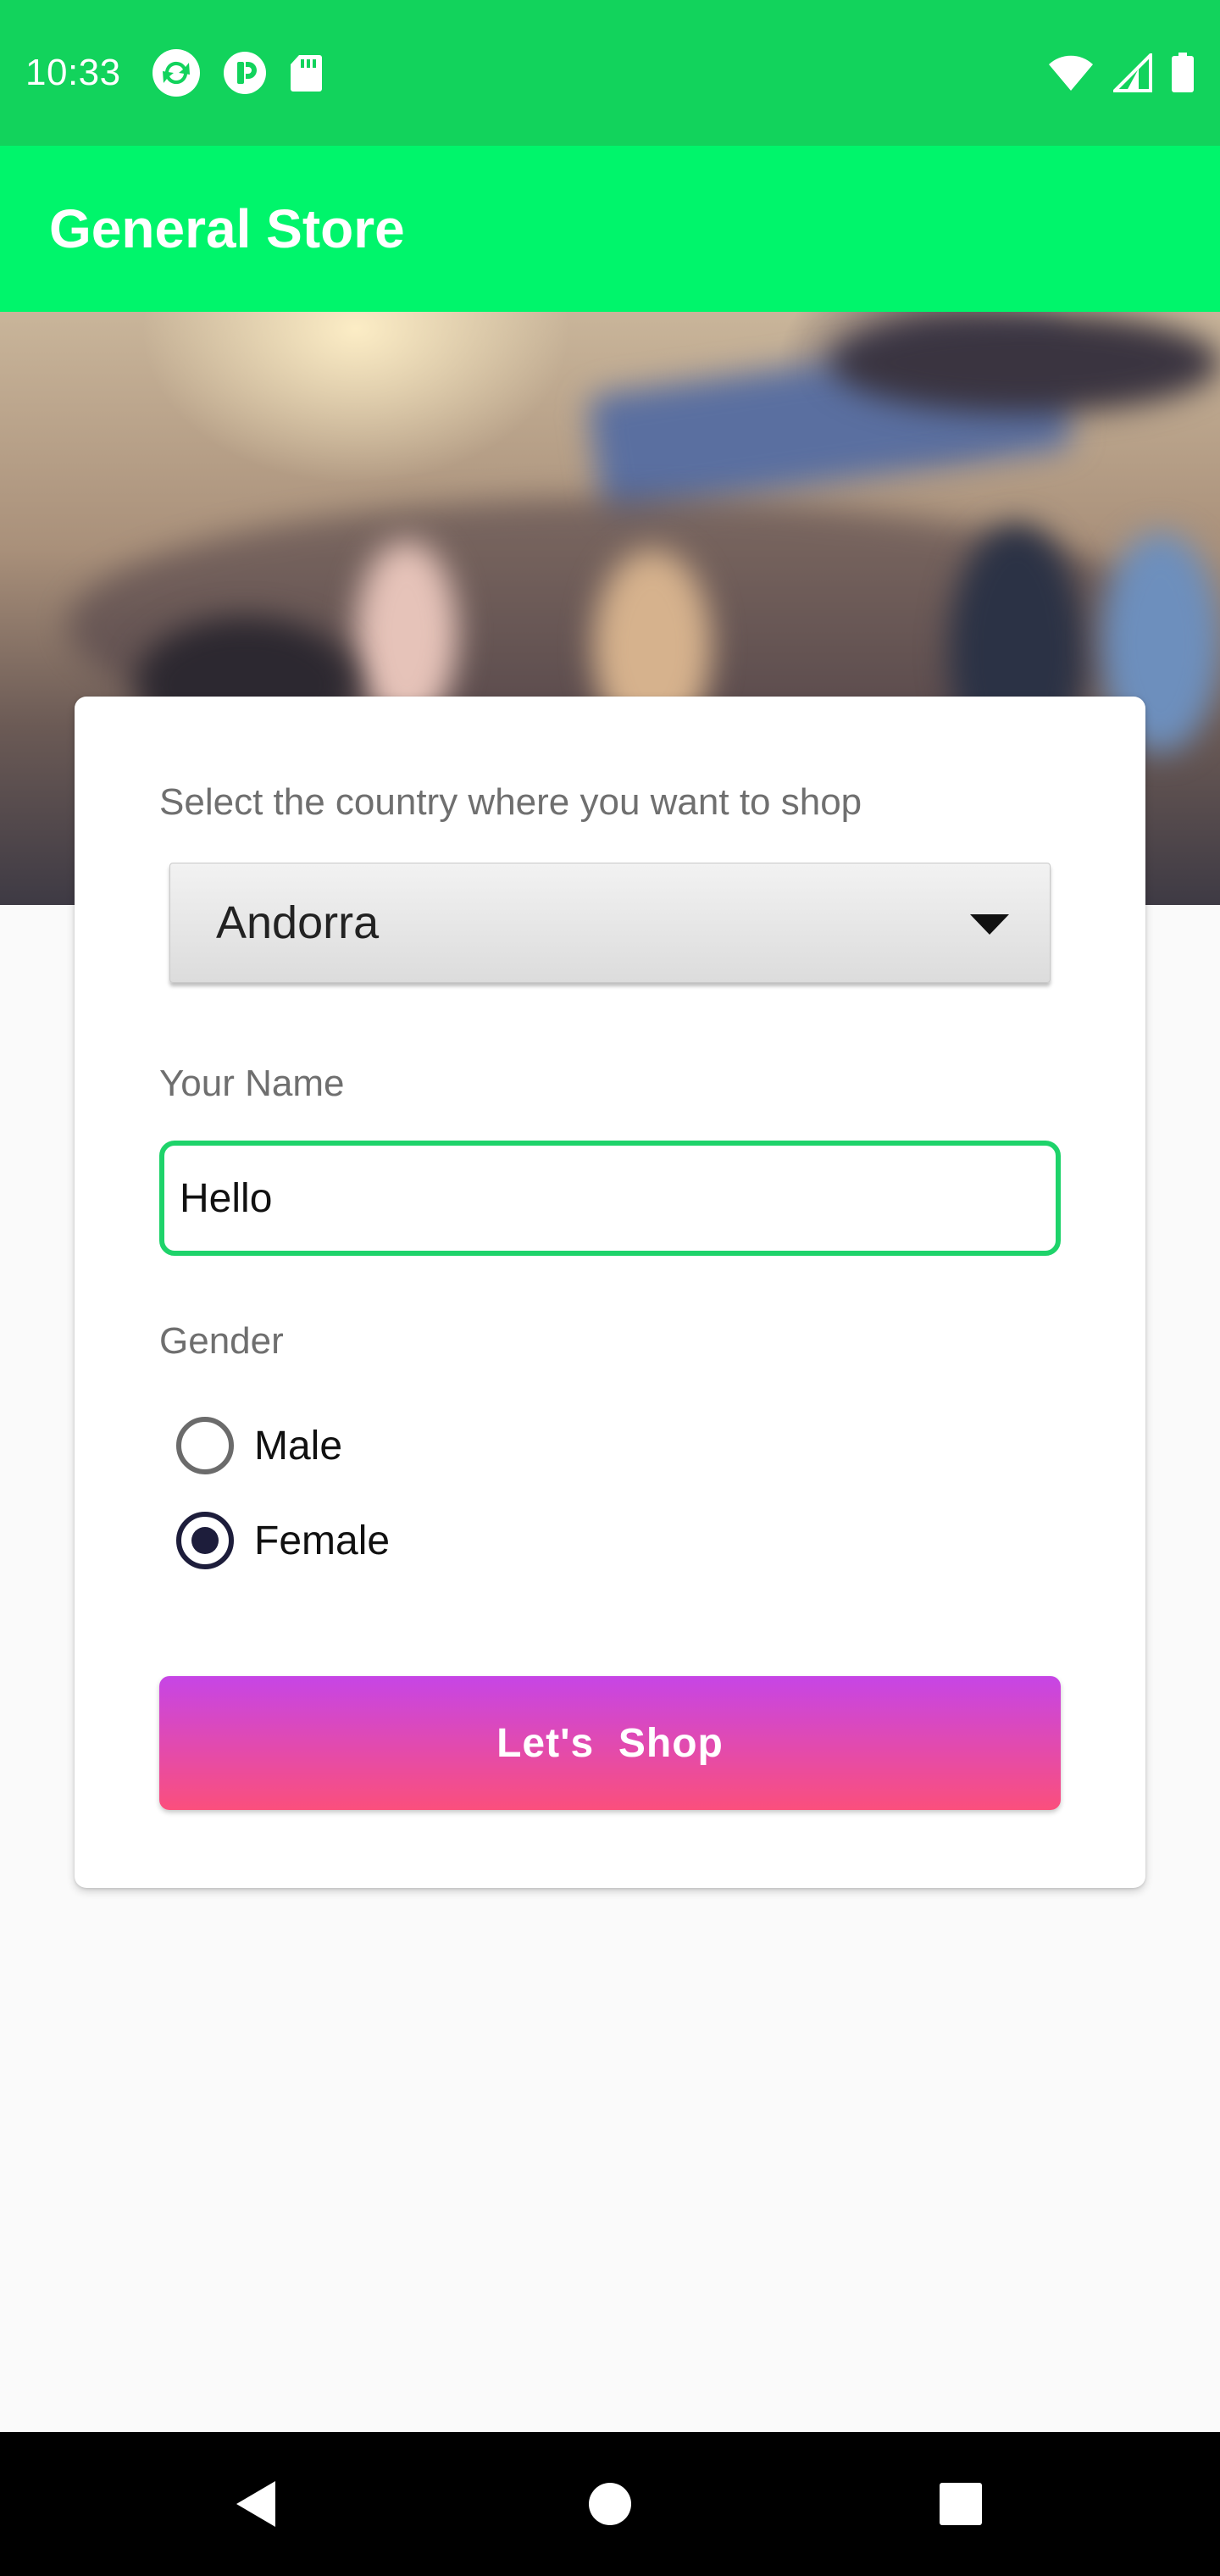  Describe the element at coordinates (306, 72) in the screenshot. I see `sd-card-icon` at that location.